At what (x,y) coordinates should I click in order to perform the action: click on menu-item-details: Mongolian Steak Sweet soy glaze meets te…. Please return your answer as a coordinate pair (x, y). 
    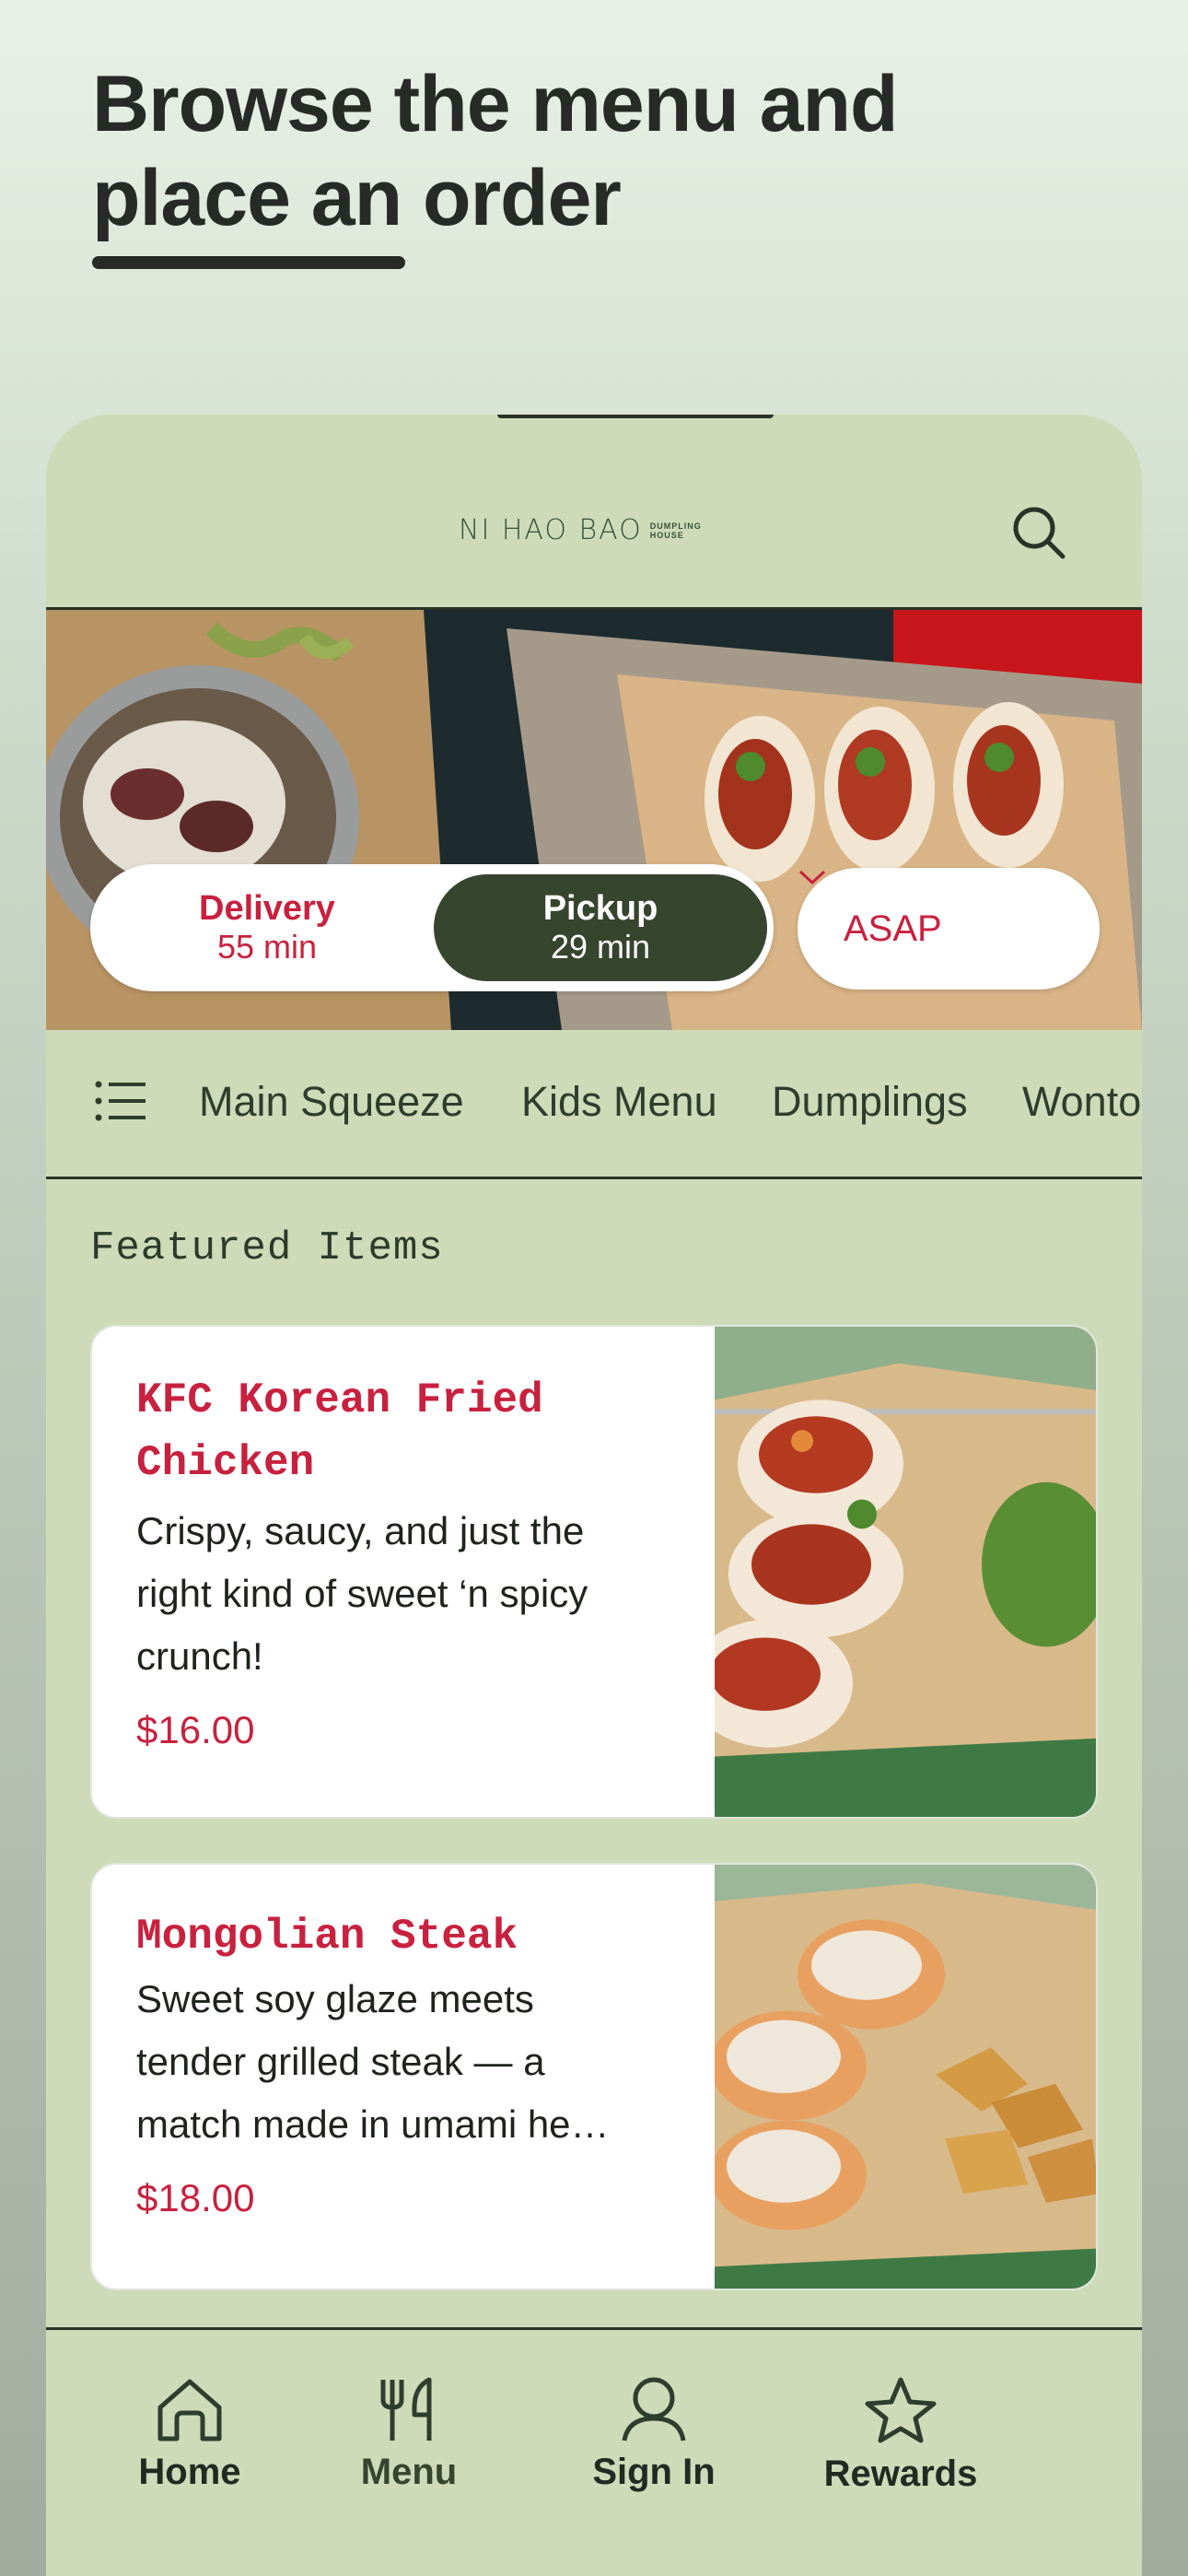
    Looking at the image, I should click on (412, 2043).